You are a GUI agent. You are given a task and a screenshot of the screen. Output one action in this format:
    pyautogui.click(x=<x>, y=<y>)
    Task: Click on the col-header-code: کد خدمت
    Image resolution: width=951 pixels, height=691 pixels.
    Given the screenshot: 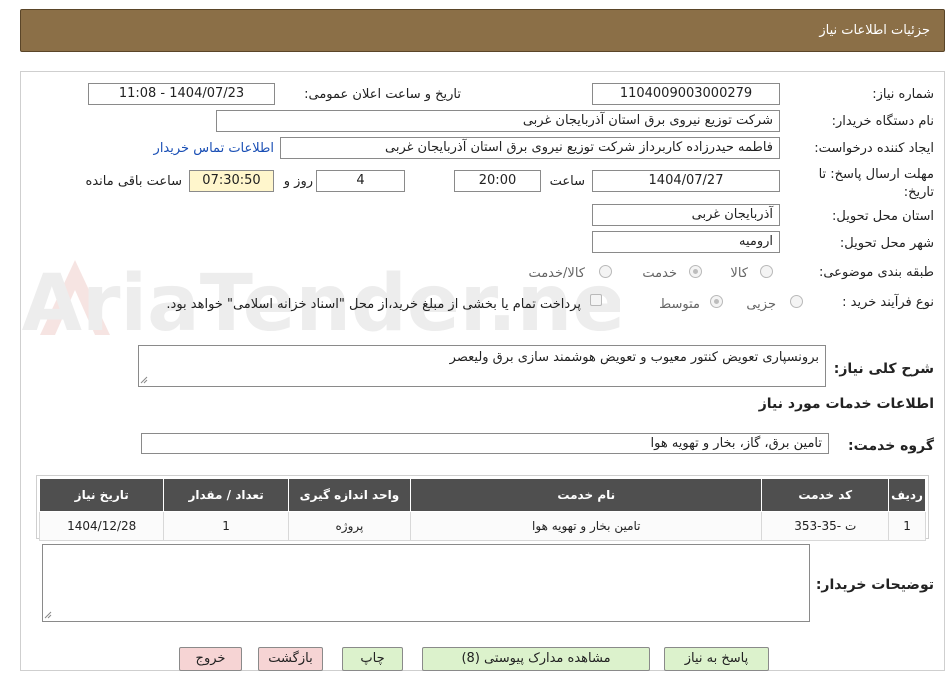 What is the action you would take?
    pyautogui.click(x=825, y=495)
    